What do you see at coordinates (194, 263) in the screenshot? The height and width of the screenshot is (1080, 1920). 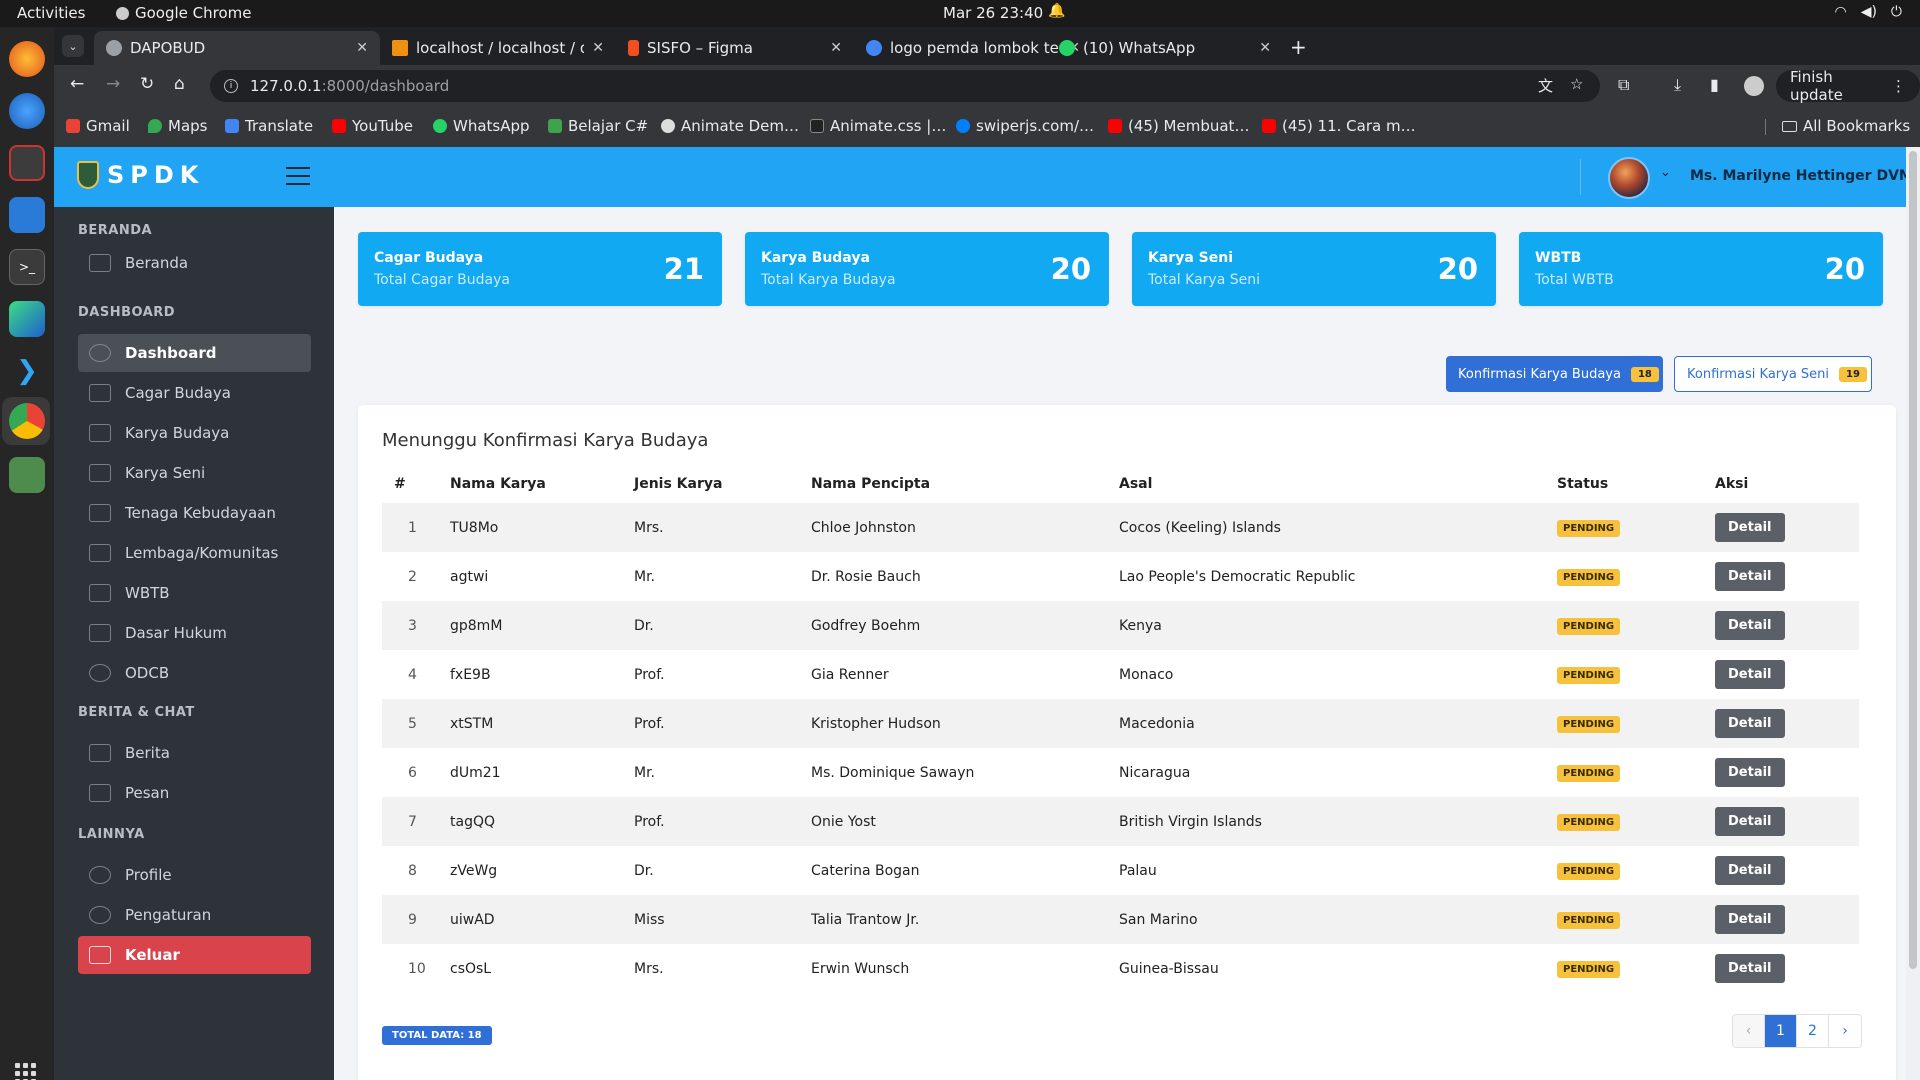 I see `sidebar-item-beranda: Beranda` at bounding box center [194, 263].